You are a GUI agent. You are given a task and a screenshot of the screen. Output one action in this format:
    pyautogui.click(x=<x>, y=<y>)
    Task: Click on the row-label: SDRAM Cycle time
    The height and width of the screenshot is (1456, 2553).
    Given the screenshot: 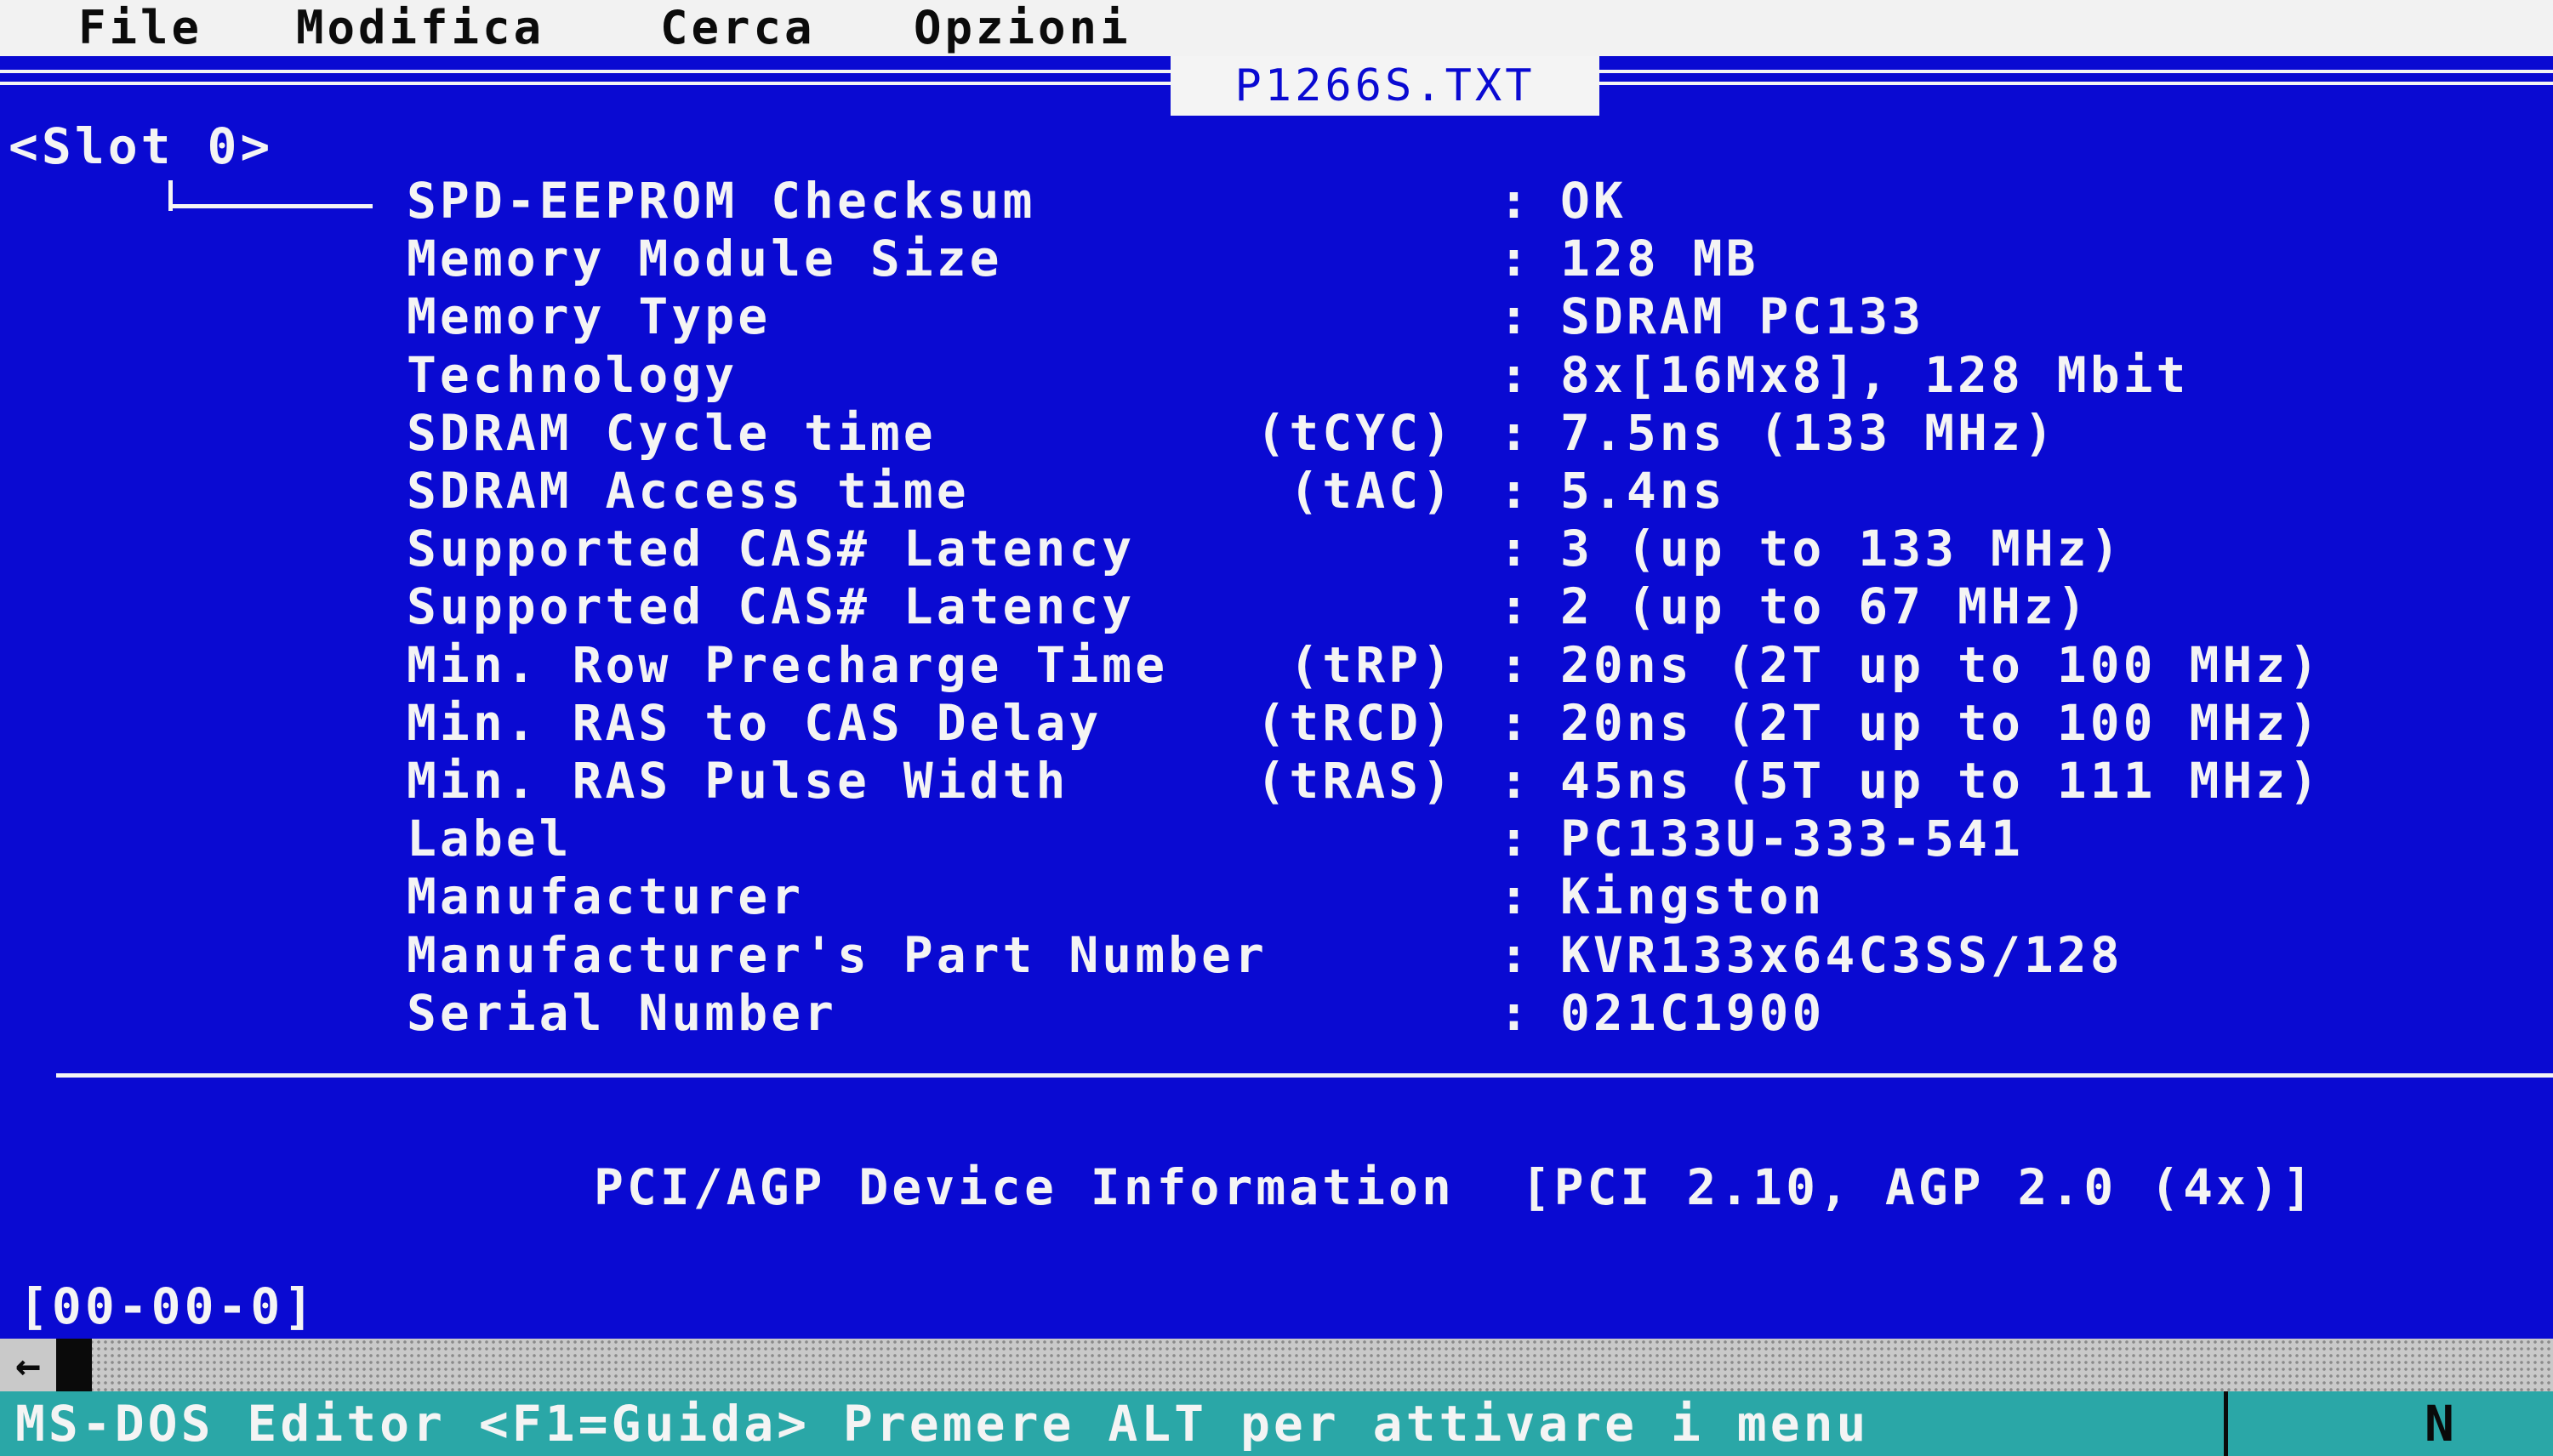 What is the action you would take?
    pyautogui.click(x=672, y=432)
    